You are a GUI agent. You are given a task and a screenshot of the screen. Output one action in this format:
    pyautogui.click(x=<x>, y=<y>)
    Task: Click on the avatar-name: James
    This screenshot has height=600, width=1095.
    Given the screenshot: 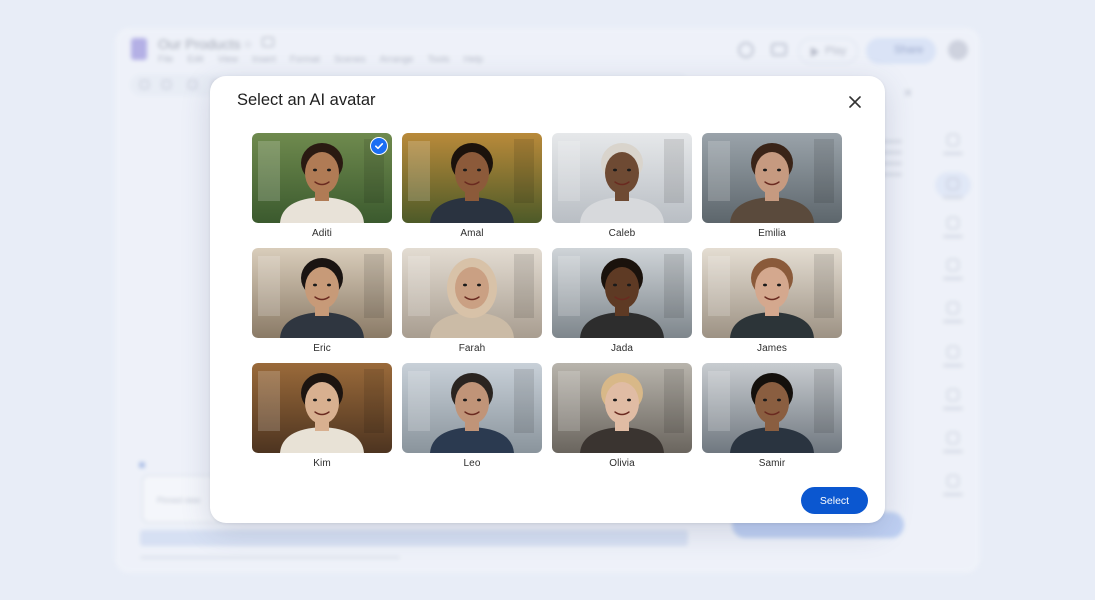 What is the action you would take?
    pyautogui.click(x=772, y=348)
    